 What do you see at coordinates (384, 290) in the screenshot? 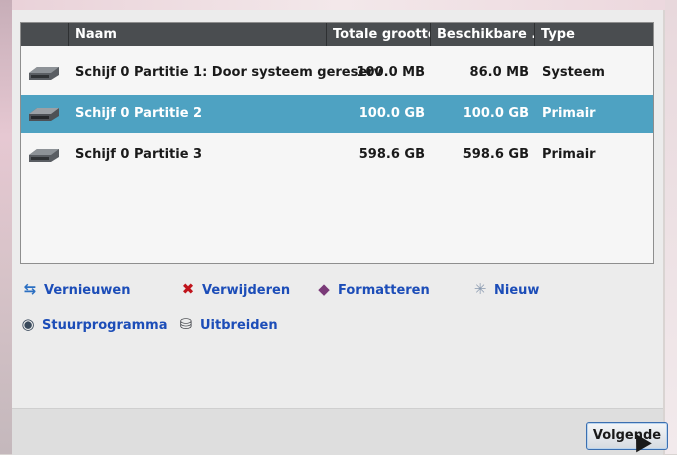
I see `format-label: Formatteren` at bounding box center [384, 290].